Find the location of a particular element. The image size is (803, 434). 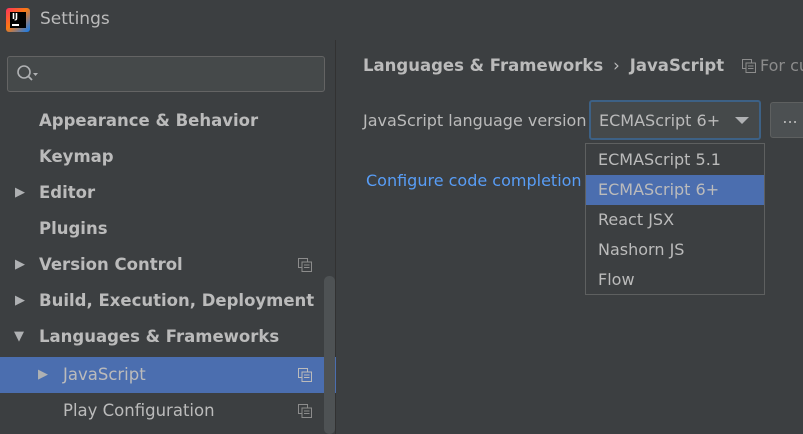

sidebar-item-label: Play Configuration is located at coordinates (139, 410).